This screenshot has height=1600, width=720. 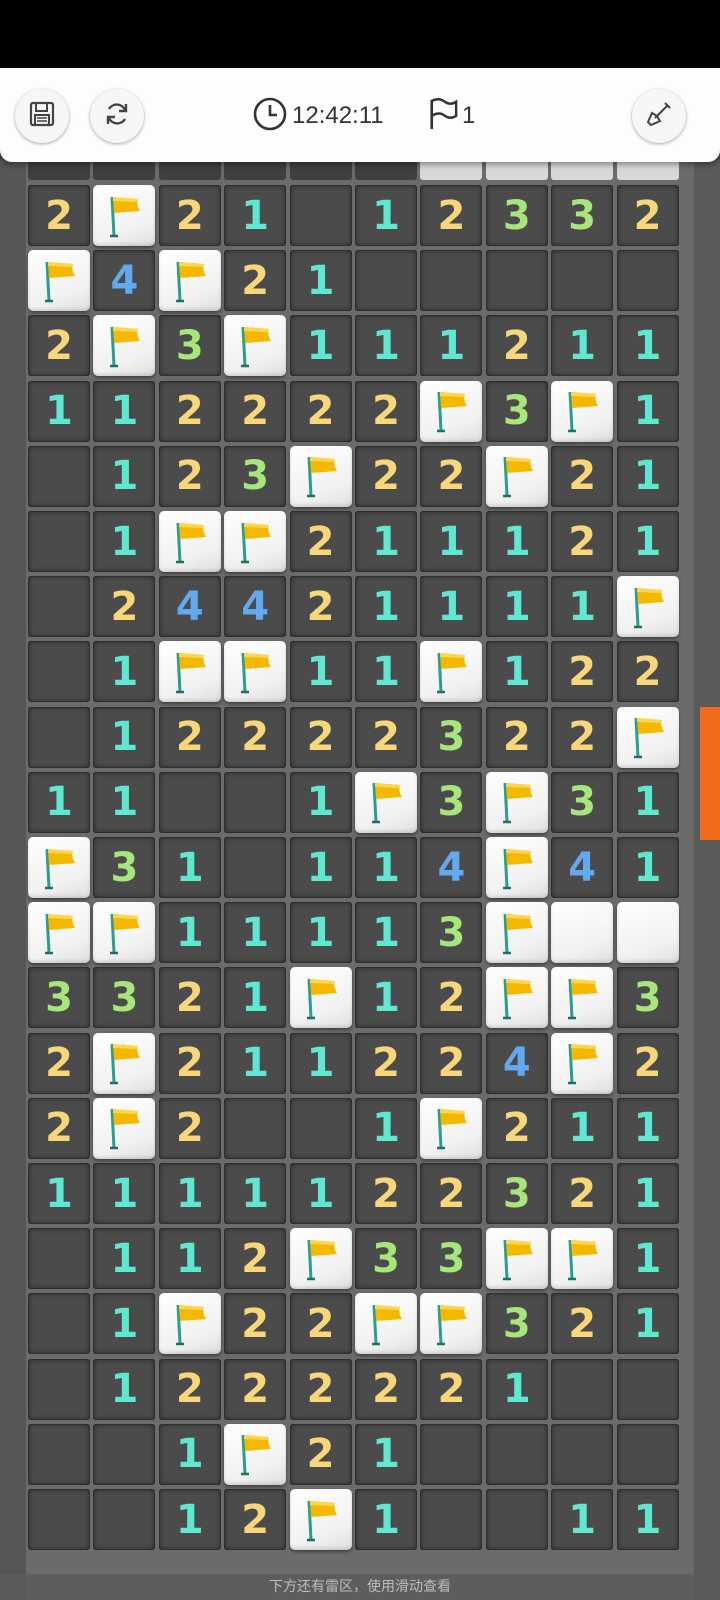 I want to click on scroll-thumb, so click(x=710, y=773).